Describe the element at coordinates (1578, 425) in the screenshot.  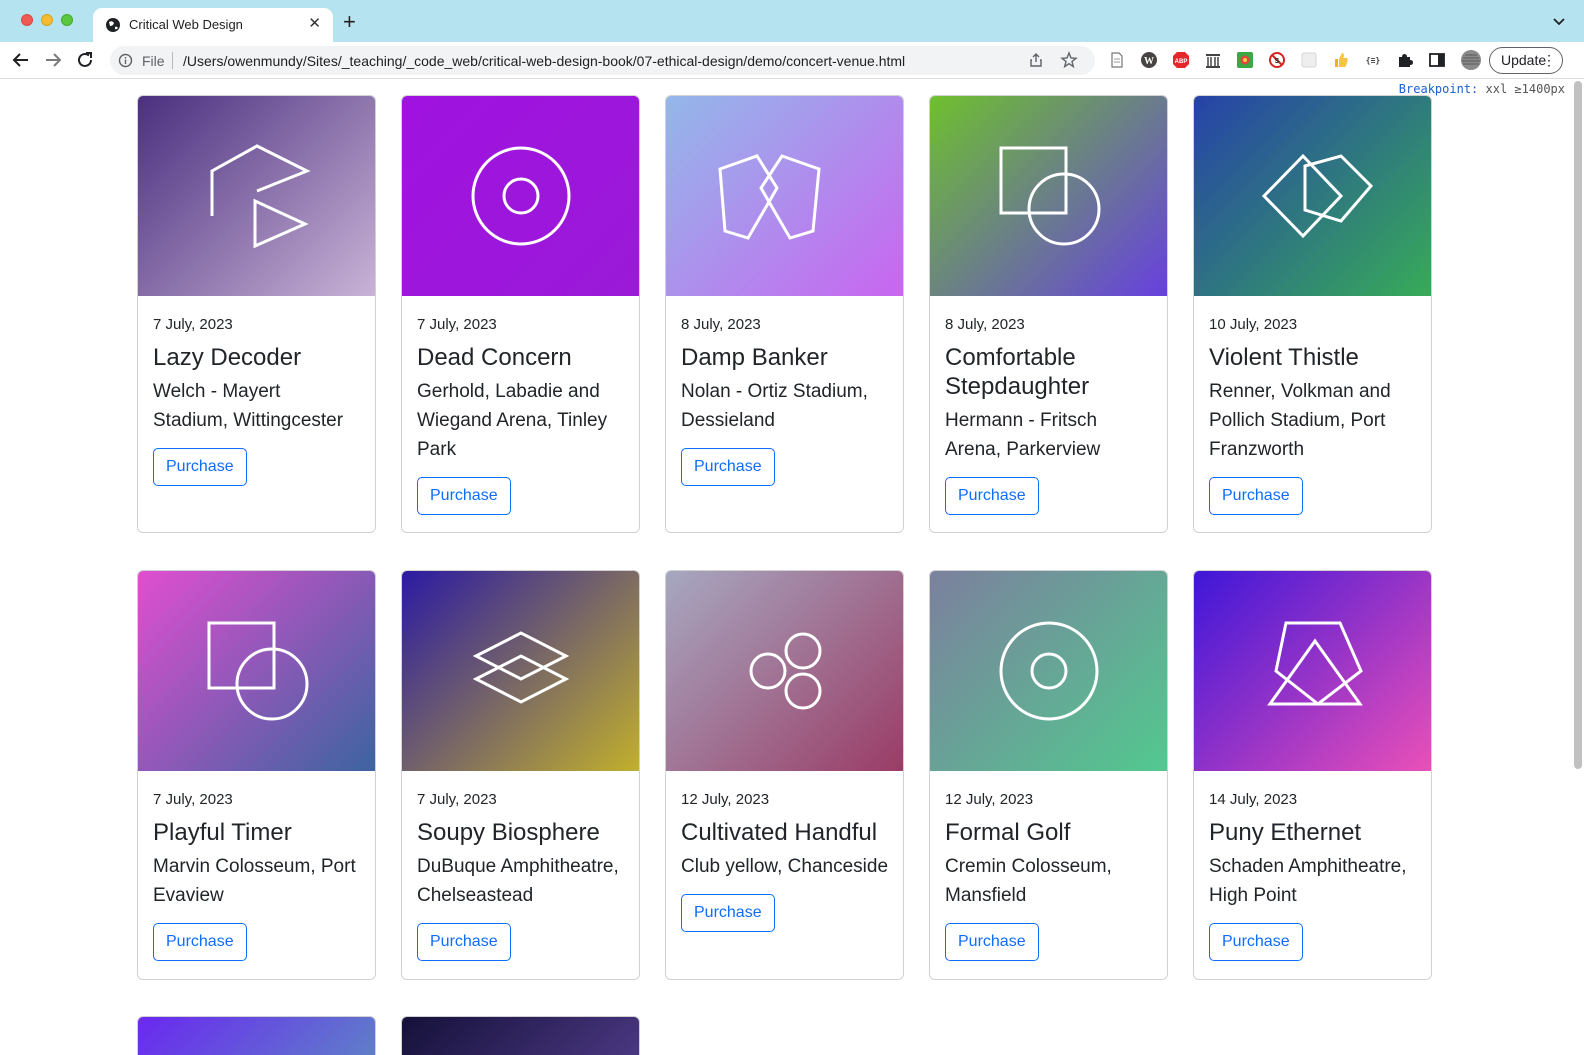
I see `page-scrollbar` at that location.